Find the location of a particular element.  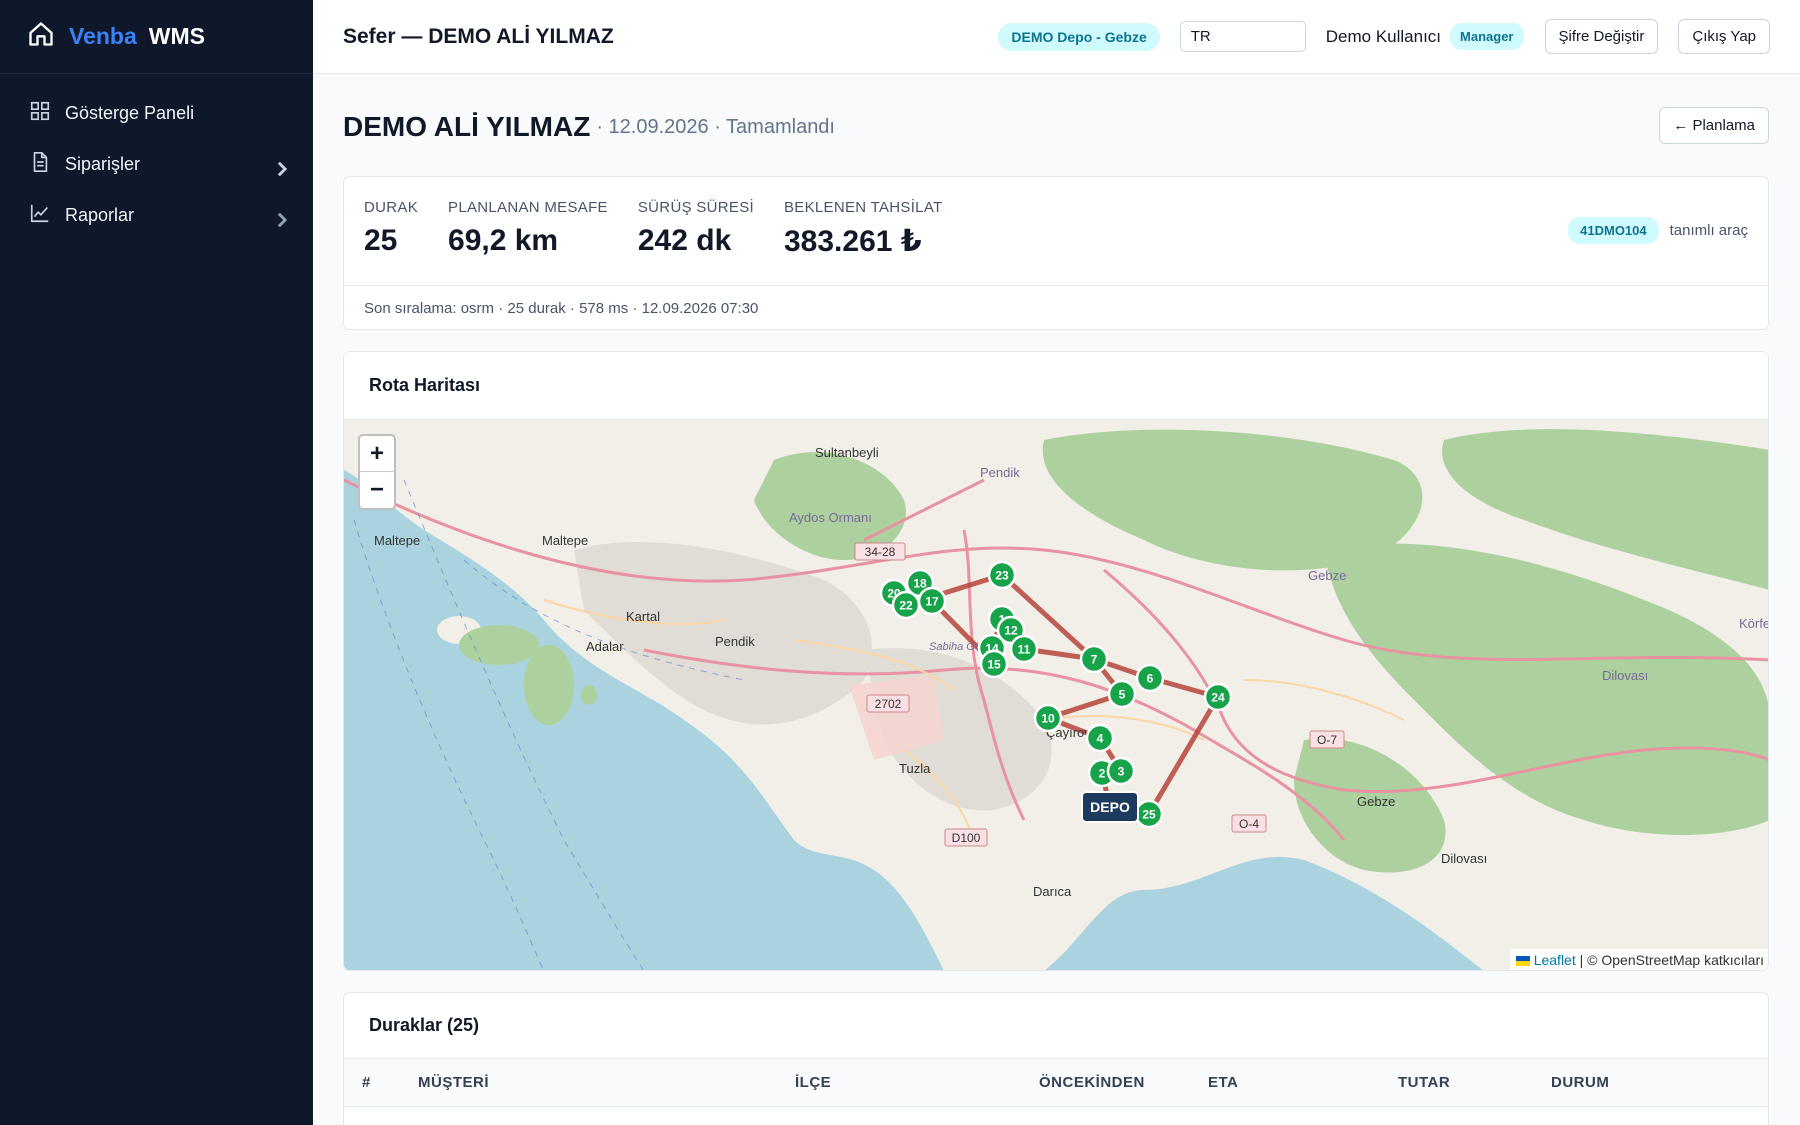

stop-number: 10 is located at coordinates (1048, 719).